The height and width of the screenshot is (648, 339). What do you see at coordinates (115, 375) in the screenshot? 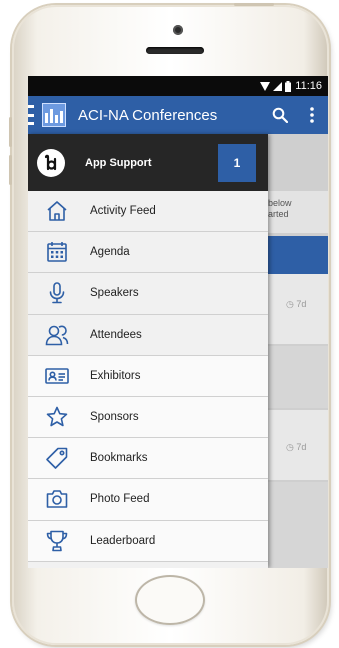
I see `menu-item-label: Exhibitors` at bounding box center [115, 375].